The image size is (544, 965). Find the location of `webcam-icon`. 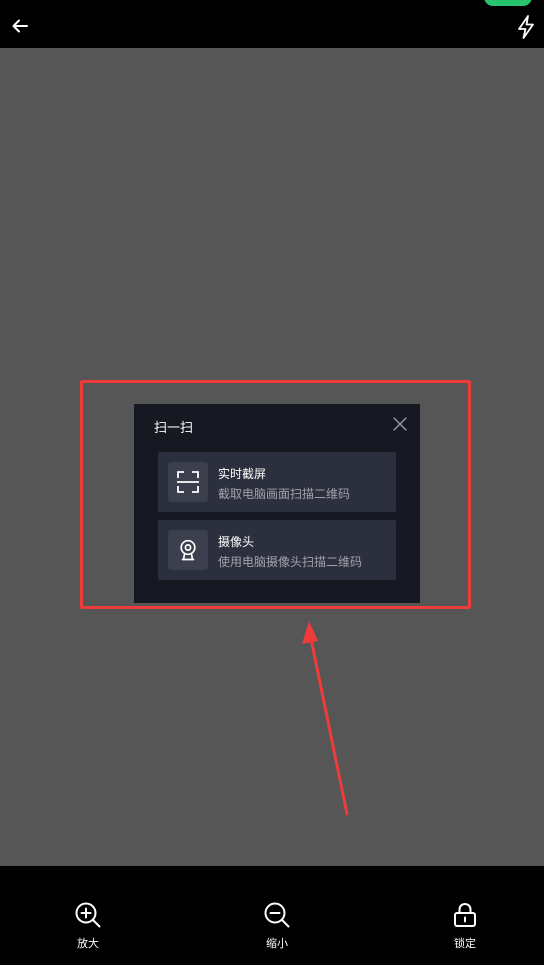

webcam-icon is located at coordinates (188, 550).